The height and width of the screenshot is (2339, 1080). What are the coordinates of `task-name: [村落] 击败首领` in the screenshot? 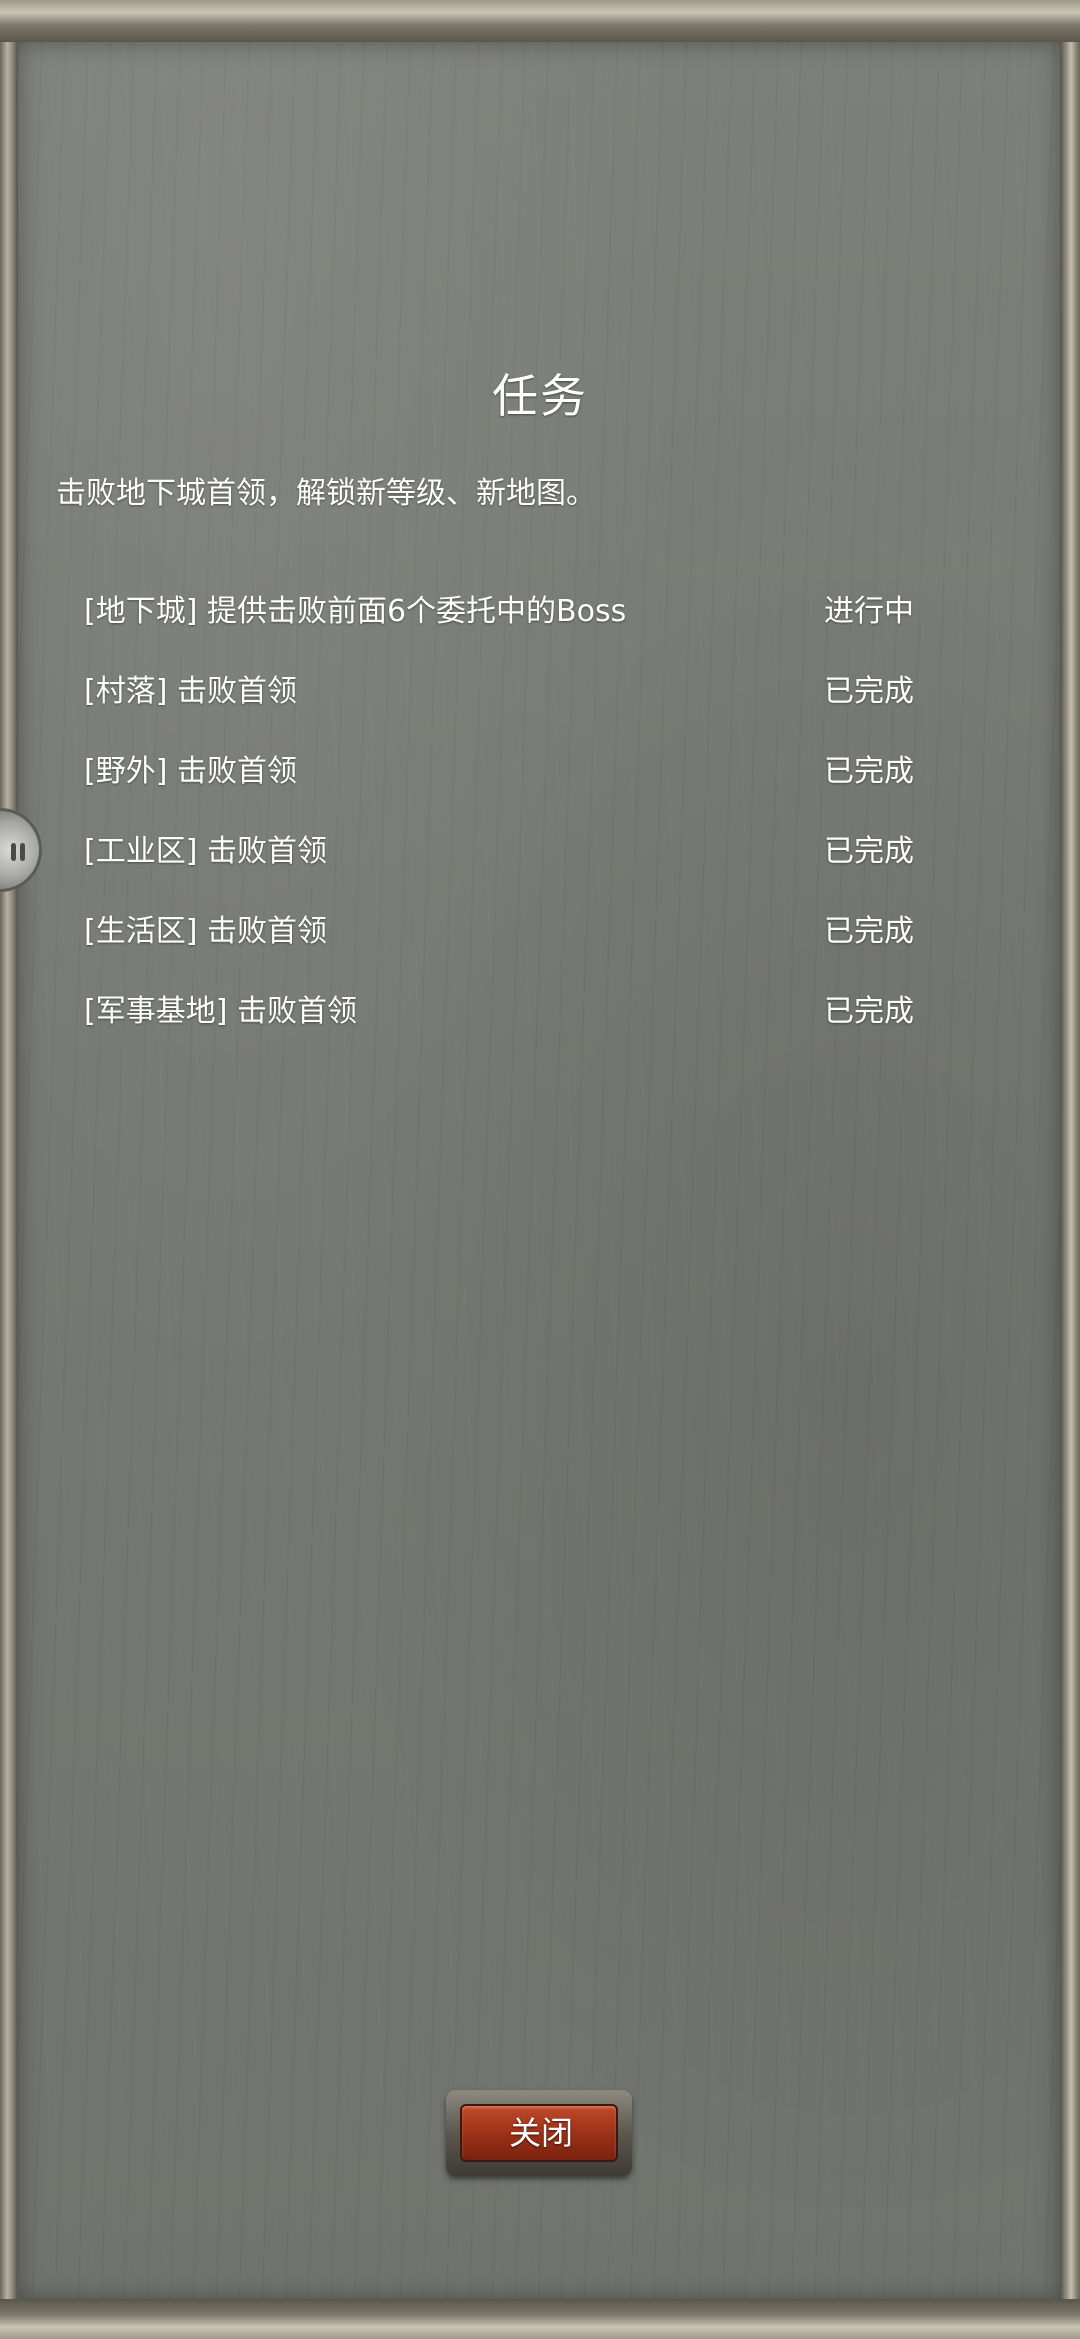 It's located at (190, 691).